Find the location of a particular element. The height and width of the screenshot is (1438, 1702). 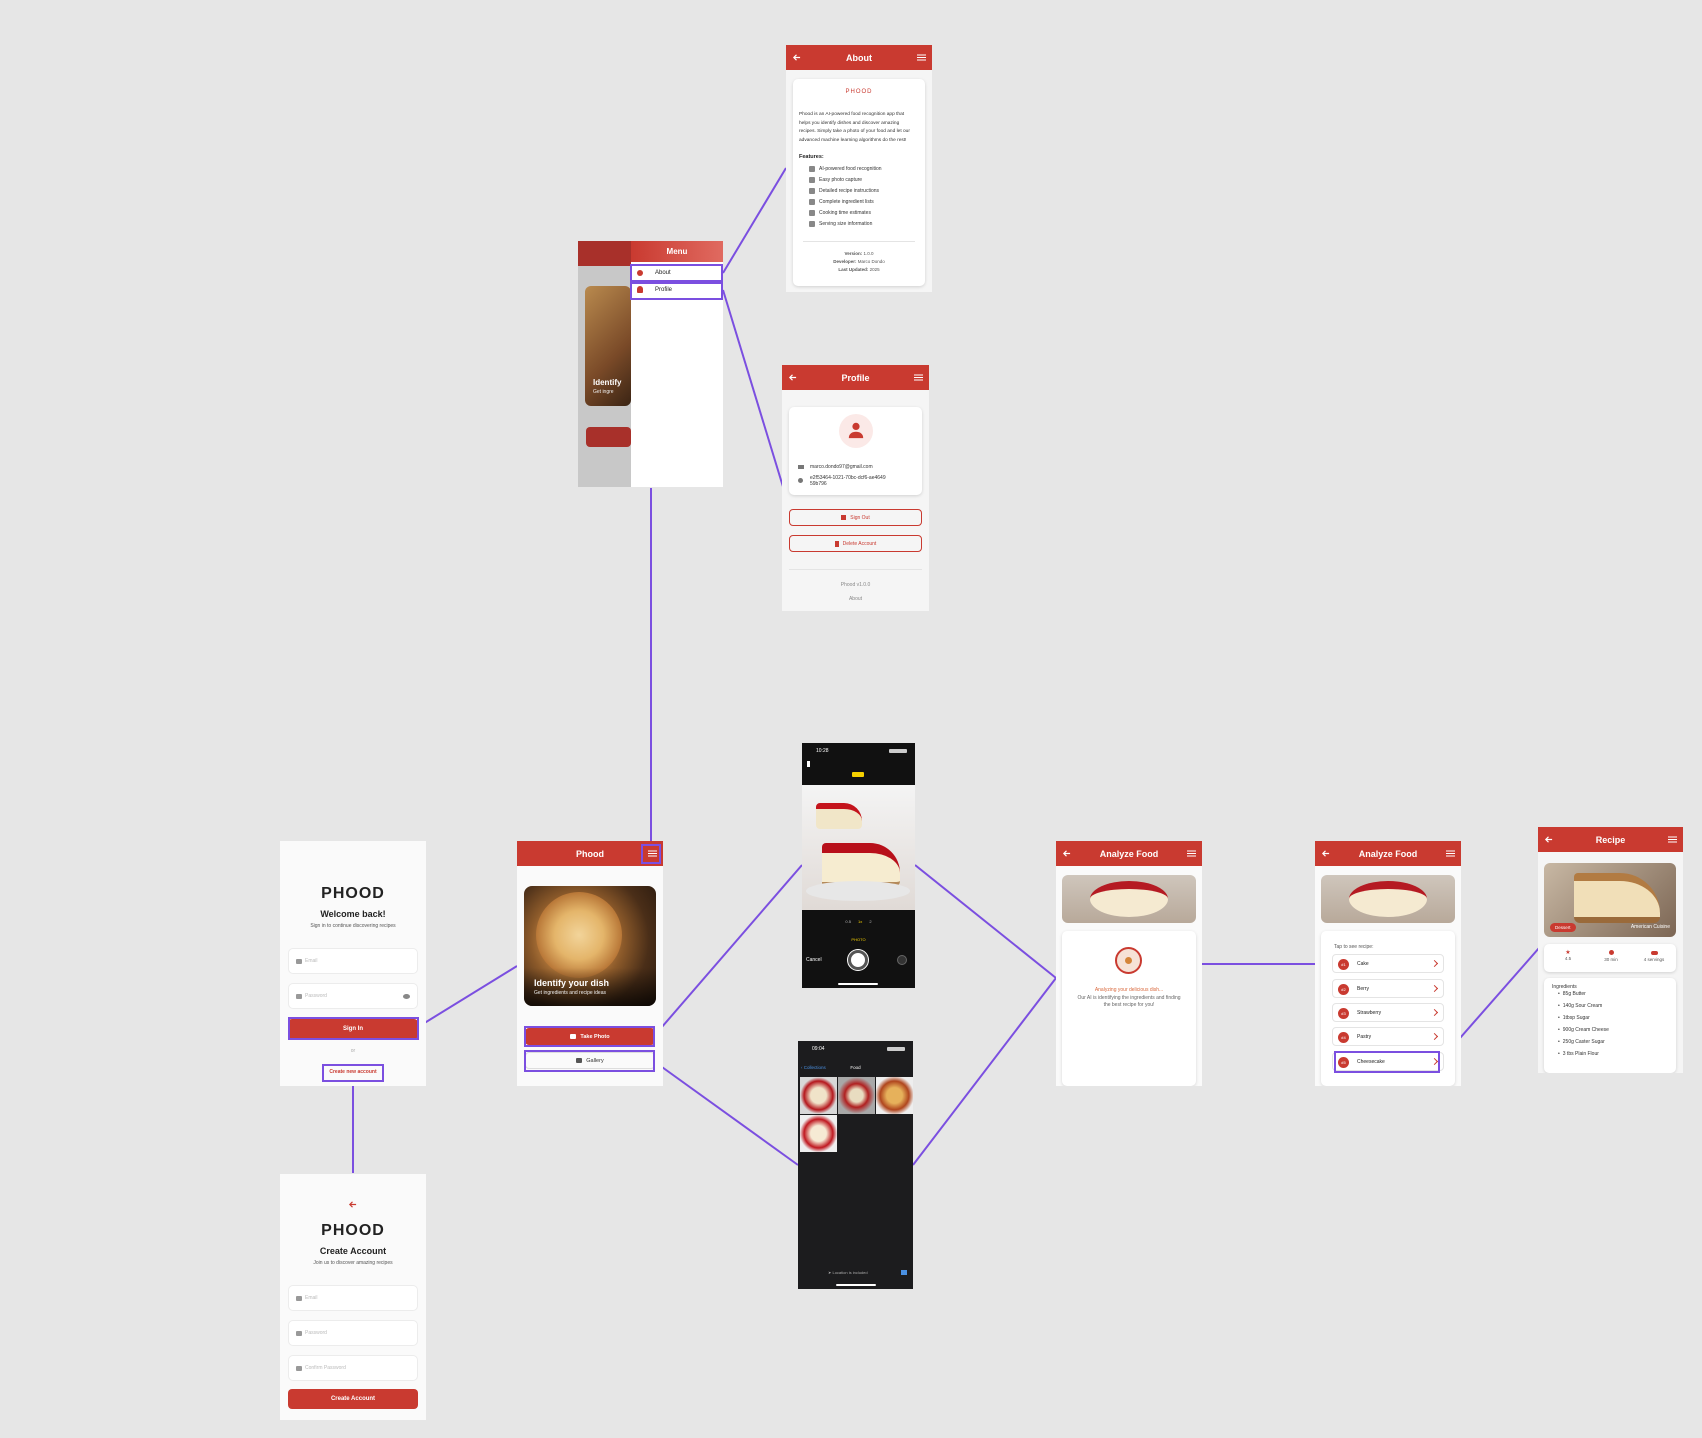

rating-stat: ★ 4.5 is located at coordinates (1568, 955).